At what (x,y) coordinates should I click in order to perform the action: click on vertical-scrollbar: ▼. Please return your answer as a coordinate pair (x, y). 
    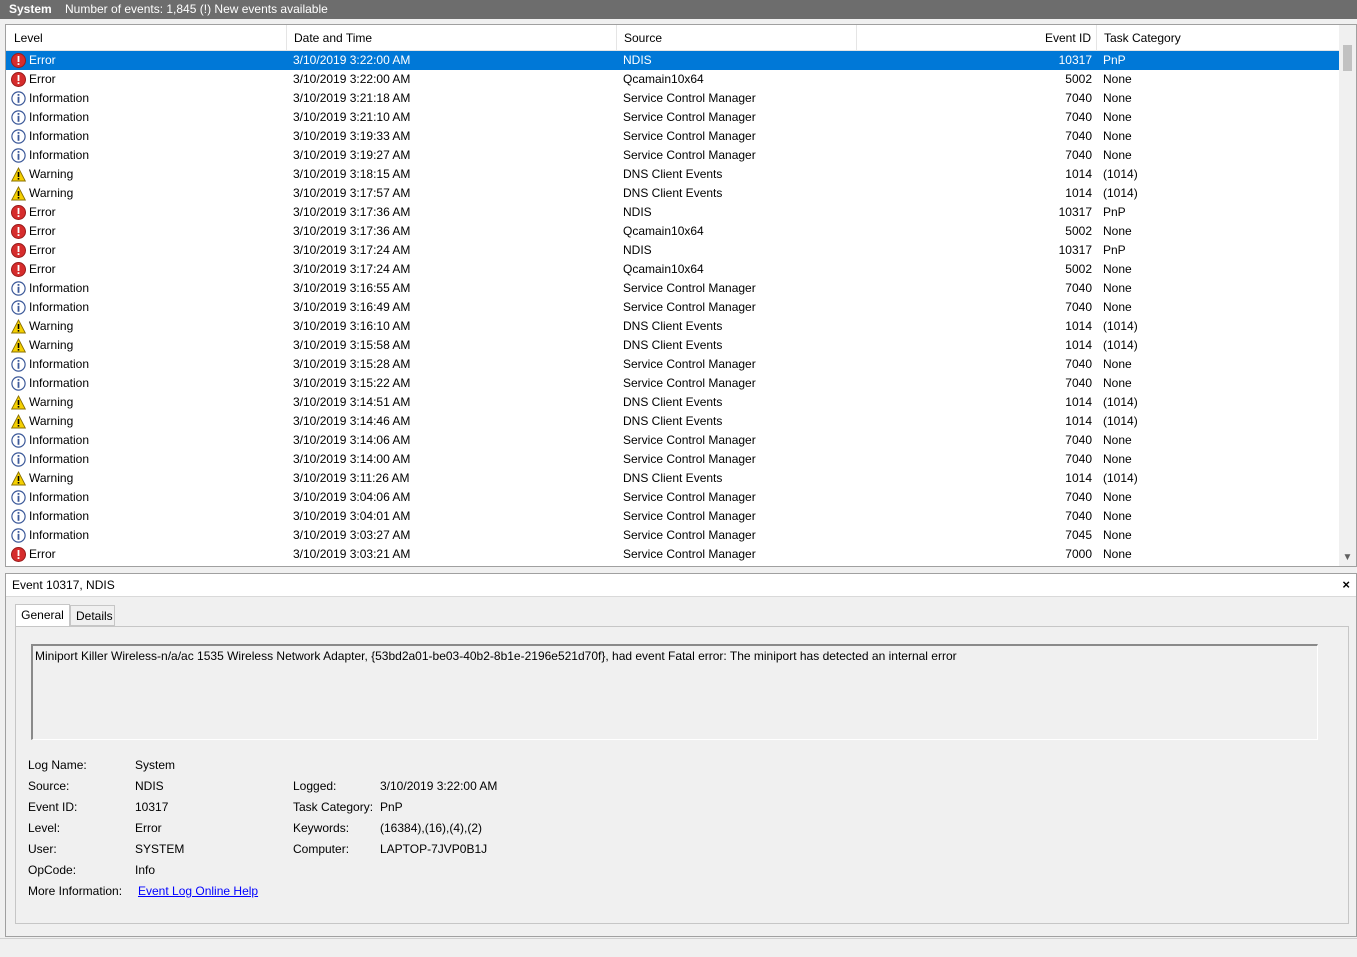
    Looking at the image, I should click on (1347, 295).